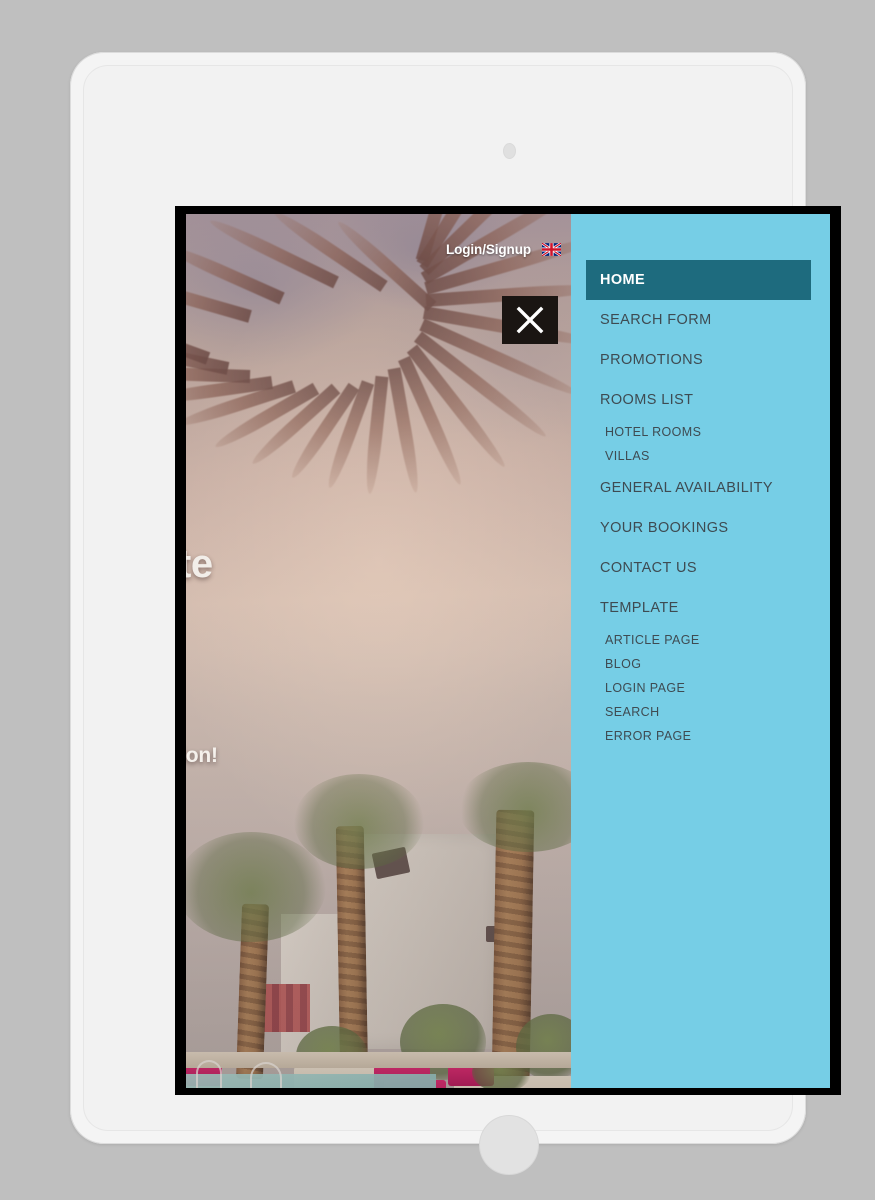  What do you see at coordinates (700, 360) in the screenshot?
I see `sidebar-item-promotions: PROMOTIONS` at bounding box center [700, 360].